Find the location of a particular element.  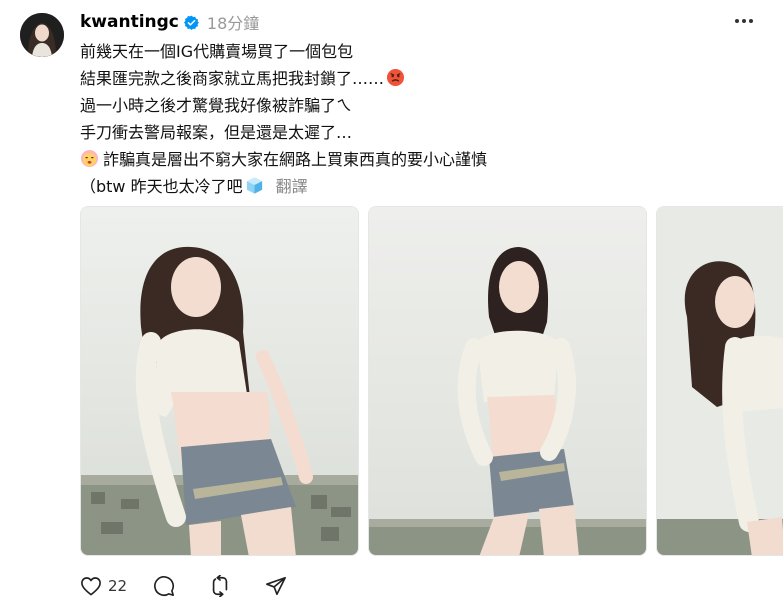

post-line: （btw 昨天也太冷了吧 翻譯 is located at coordinates (425, 186).